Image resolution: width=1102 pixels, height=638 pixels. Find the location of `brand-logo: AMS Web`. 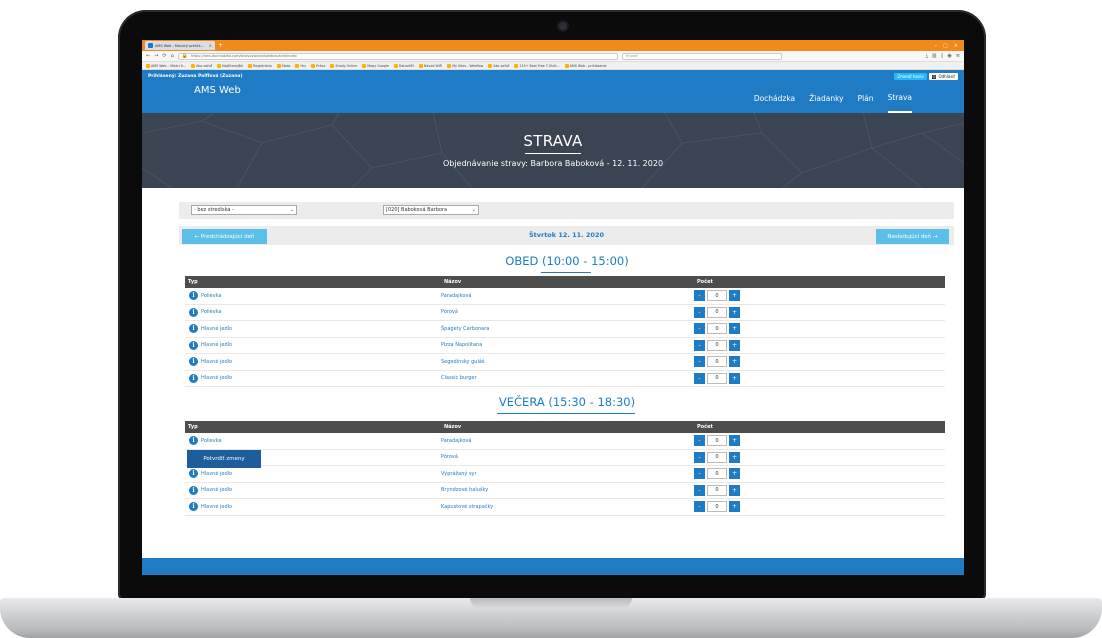

brand-logo: AMS Web is located at coordinates (217, 90).